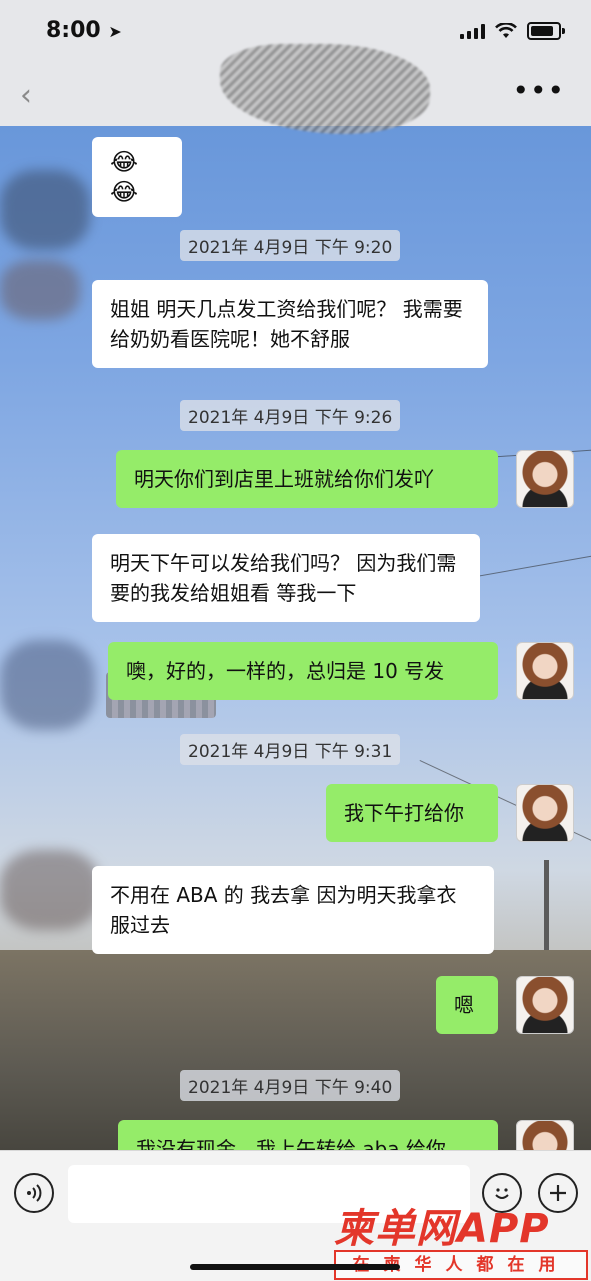 The height and width of the screenshot is (1281, 591). What do you see at coordinates (290, 749) in the screenshot?
I see `timestamp: 2021年 4月9日 下午 9:31` at bounding box center [290, 749].